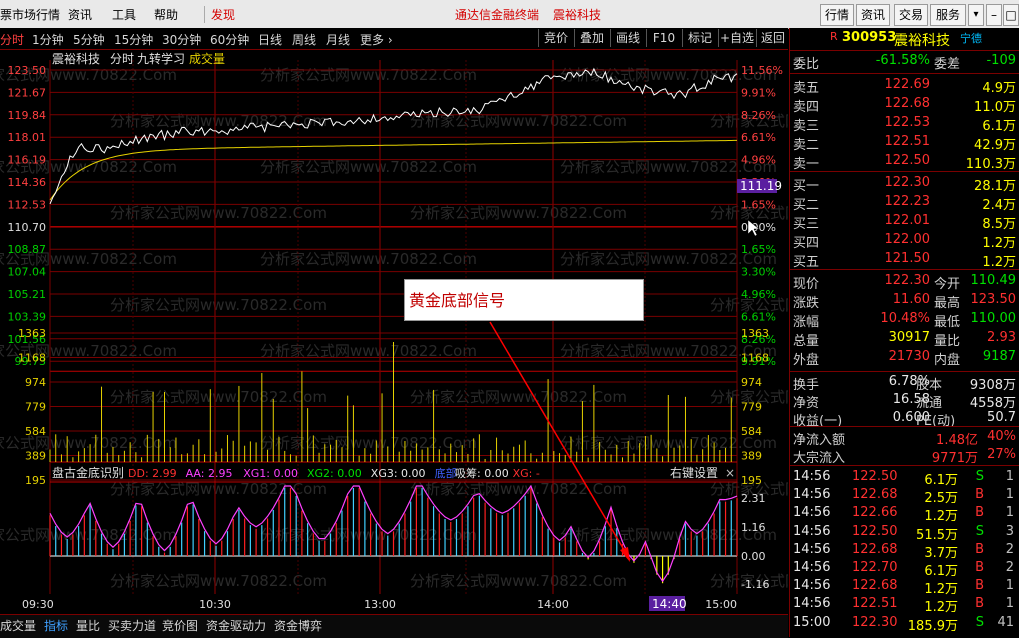 This screenshot has width=1019, height=638. What do you see at coordinates (166, 14) in the screenshot?
I see `menu-help: 帮助` at bounding box center [166, 14].